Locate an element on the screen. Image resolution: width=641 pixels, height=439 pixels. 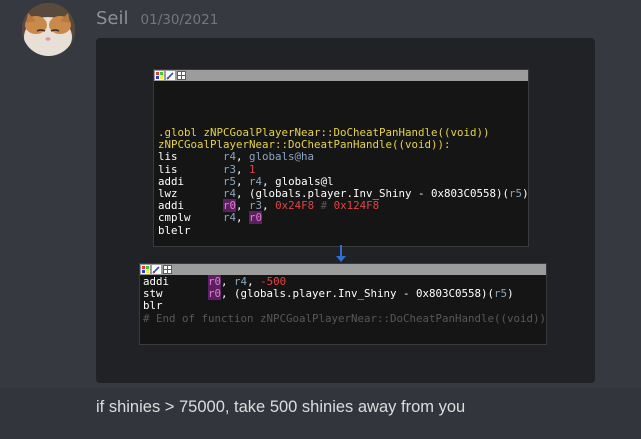
code-line: blelr is located at coordinates (343, 230).